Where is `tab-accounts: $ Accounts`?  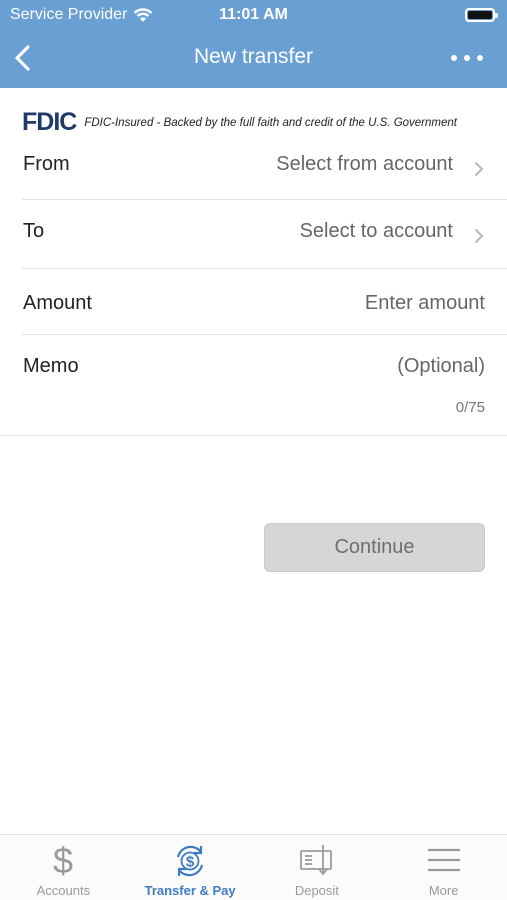
tab-accounts: $ Accounts is located at coordinates (63, 867).